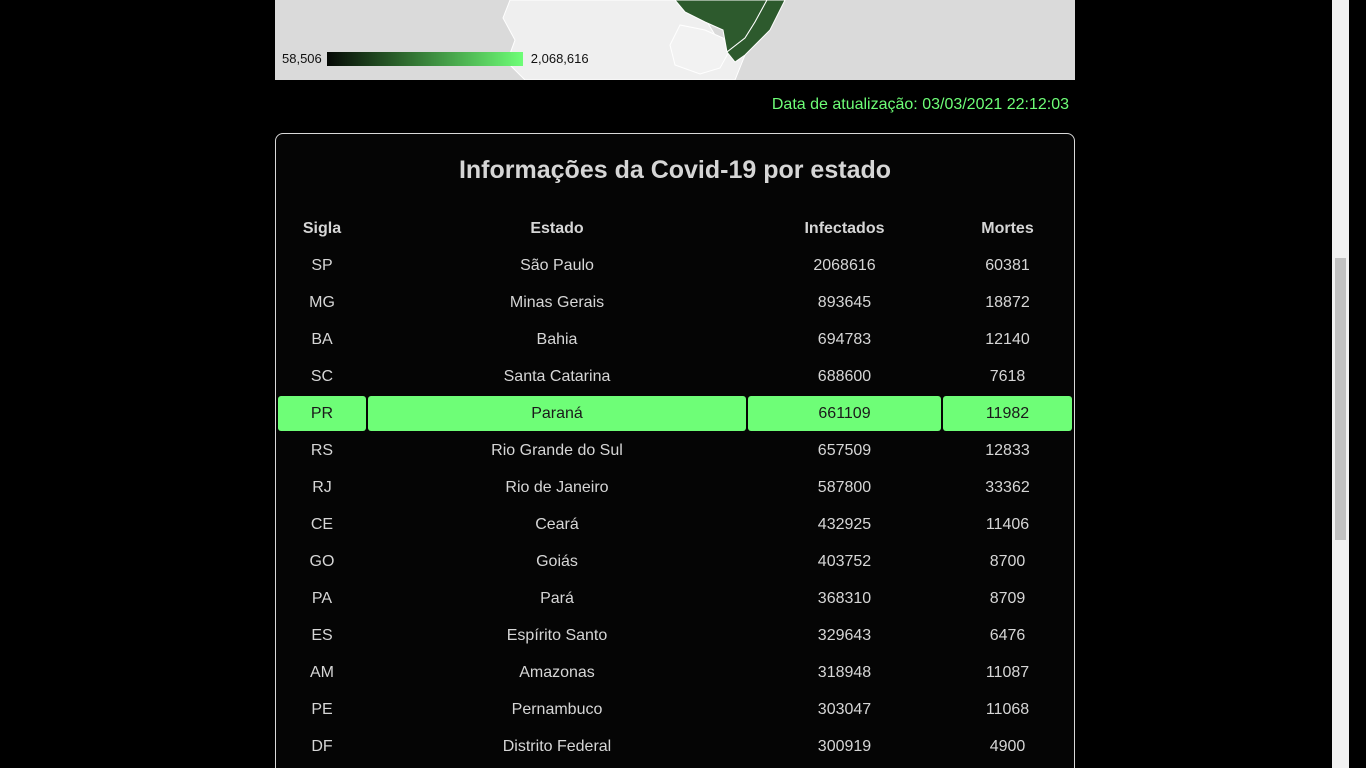 The width and height of the screenshot is (1366, 768). What do you see at coordinates (1007, 376) in the screenshot?
I see `cell-mortes: 7618` at bounding box center [1007, 376].